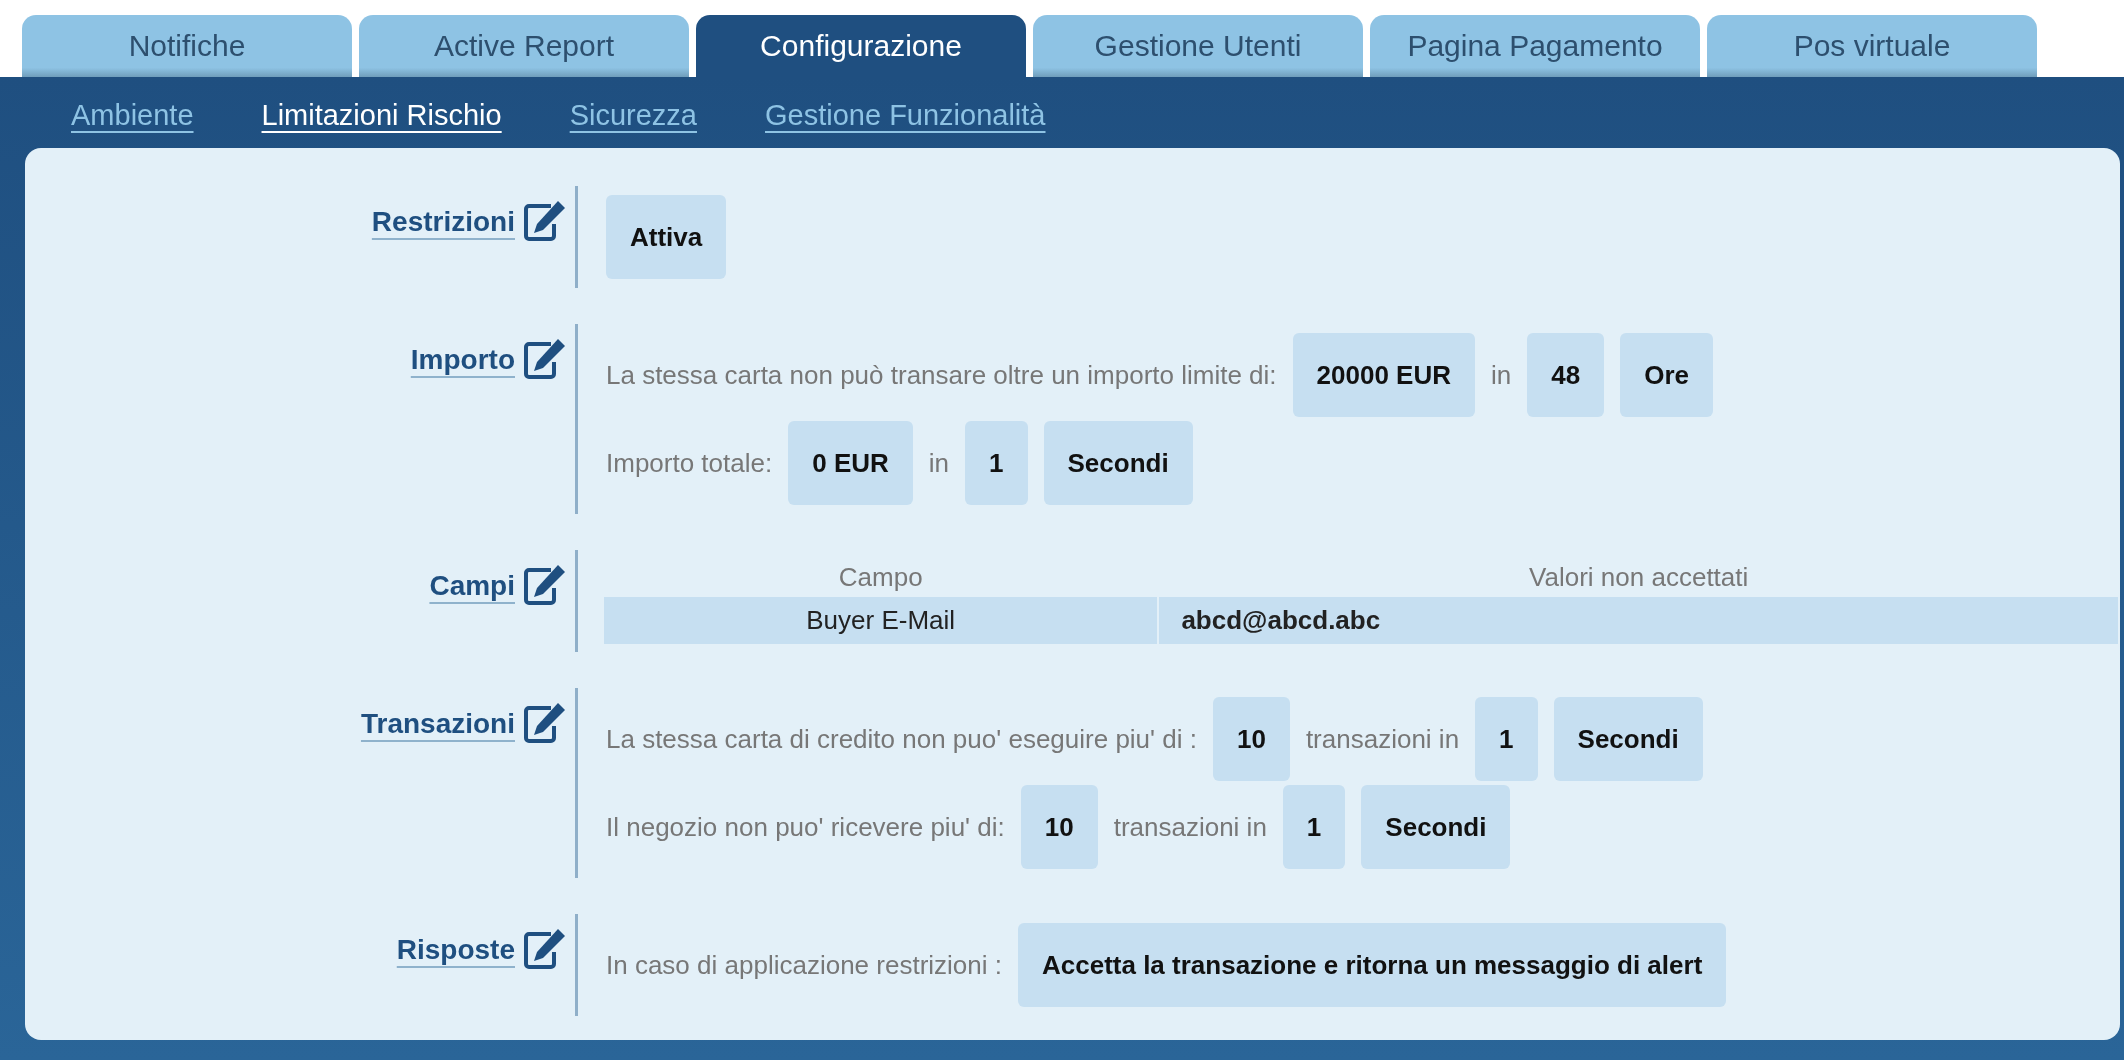 Image resolution: width=2124 pixels, height=1060 pixels. What do you see at coordinates (1383, 375) in the screenshot?
I see `setting-value: 20000 EUR` at bounding box center [1383, 375].